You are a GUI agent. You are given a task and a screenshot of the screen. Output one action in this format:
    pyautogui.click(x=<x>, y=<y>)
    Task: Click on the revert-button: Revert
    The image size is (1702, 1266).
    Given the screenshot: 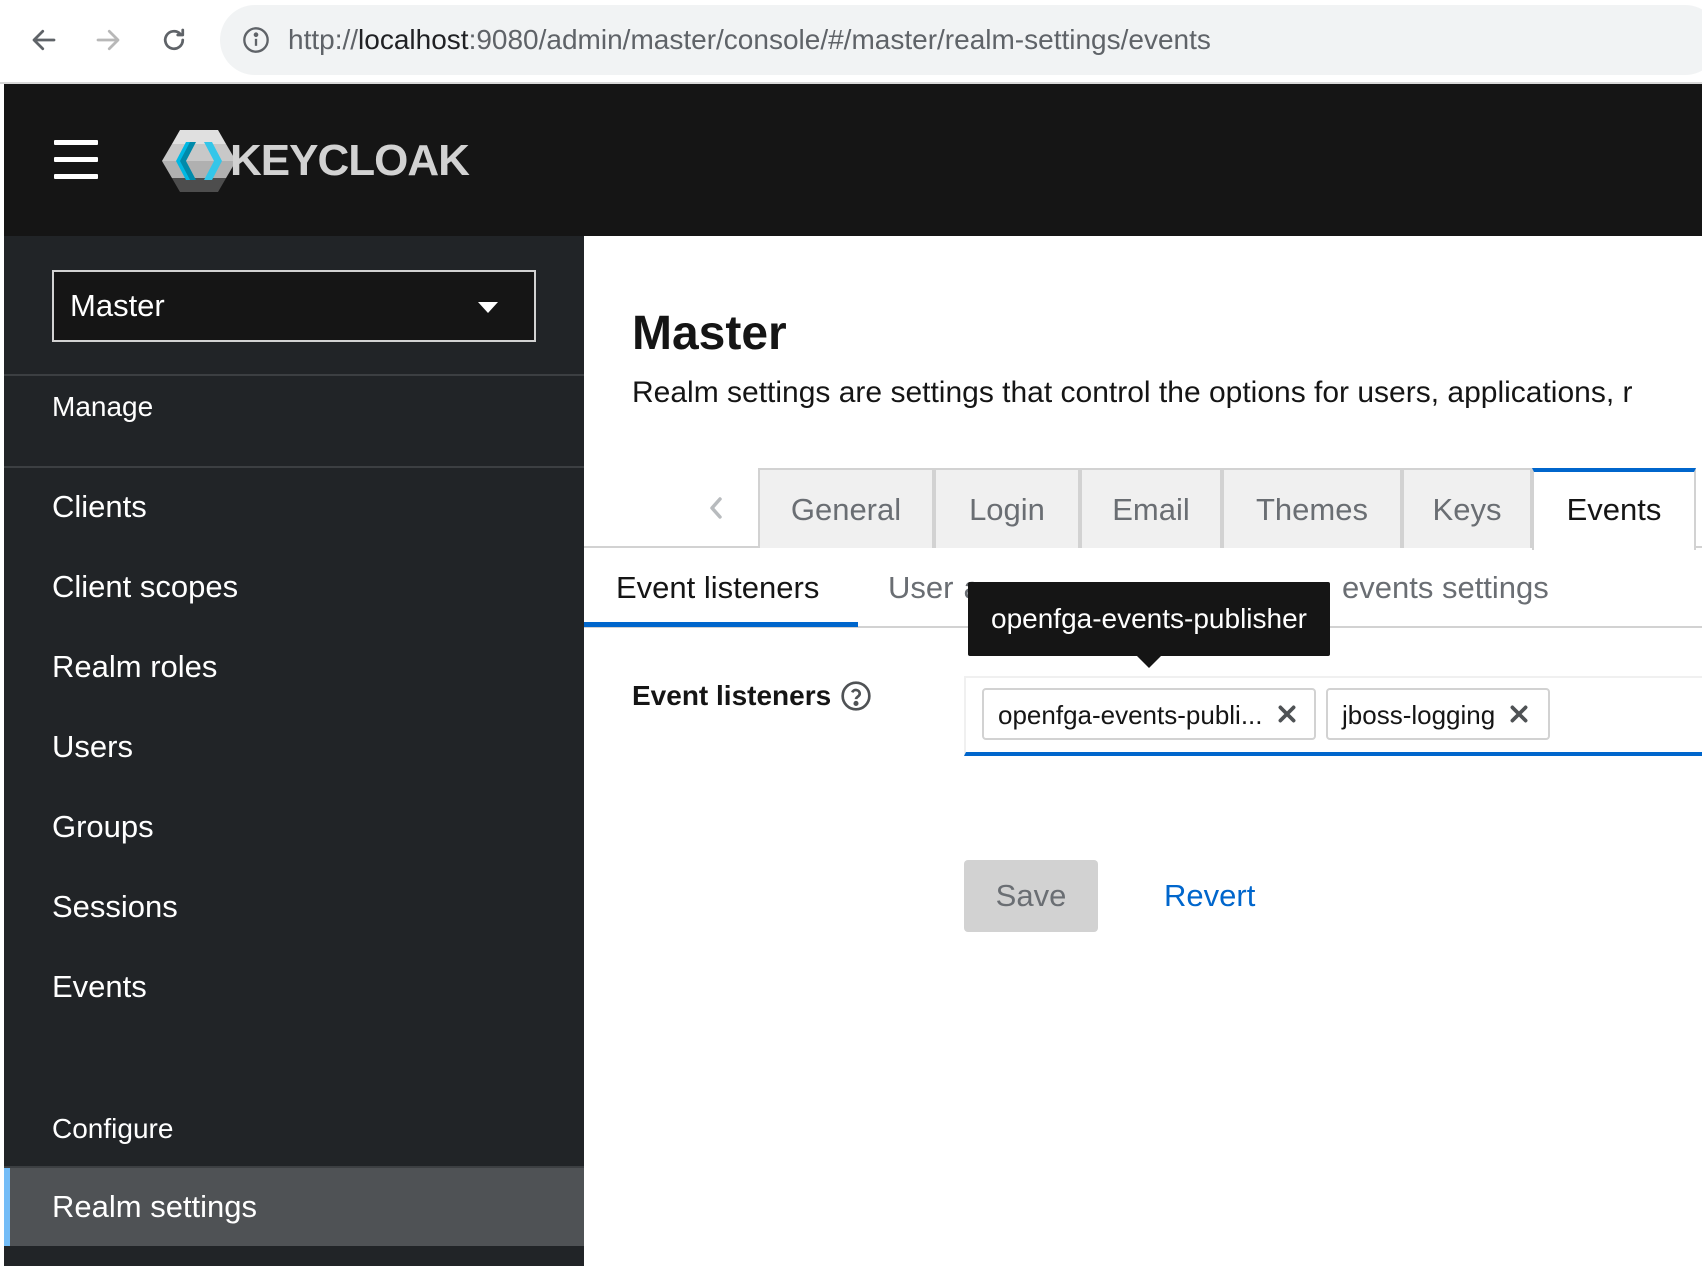 What is the action you would take?
    pyautogui.click(x=1209, y=896)
    